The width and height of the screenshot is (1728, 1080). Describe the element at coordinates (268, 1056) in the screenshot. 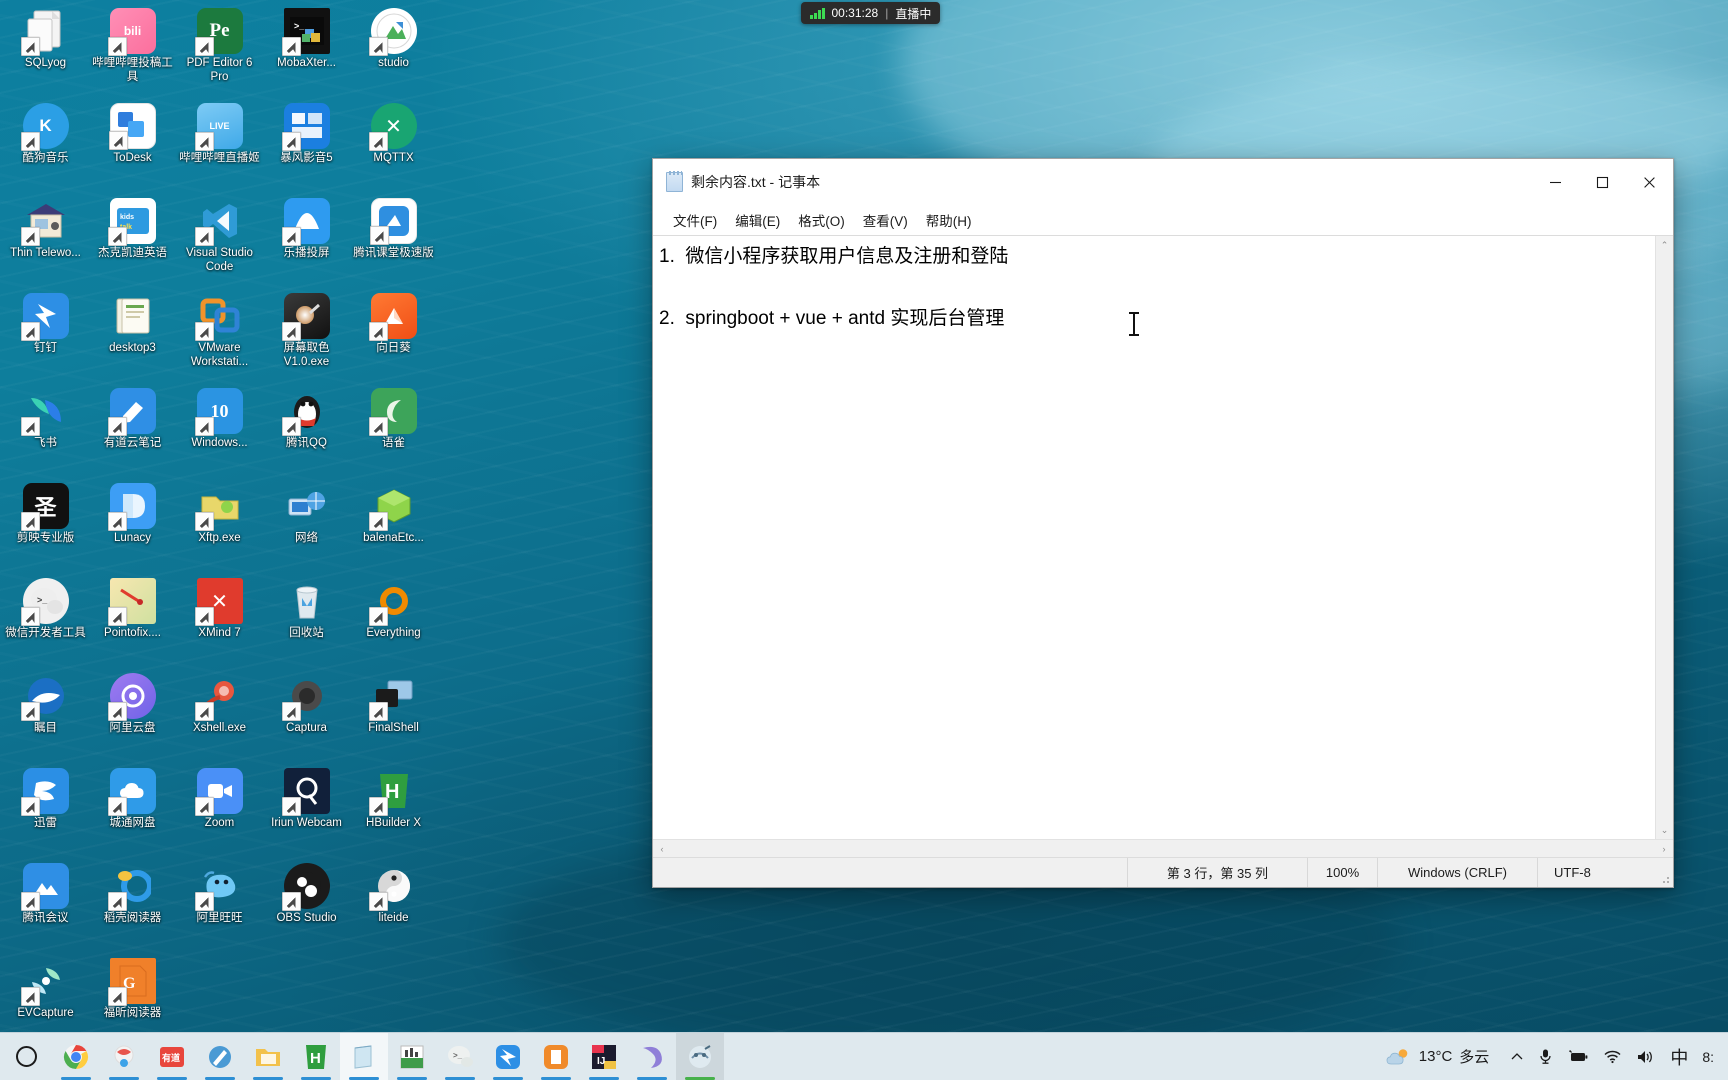

I see `taskbar-item-file-explorer` at that location.